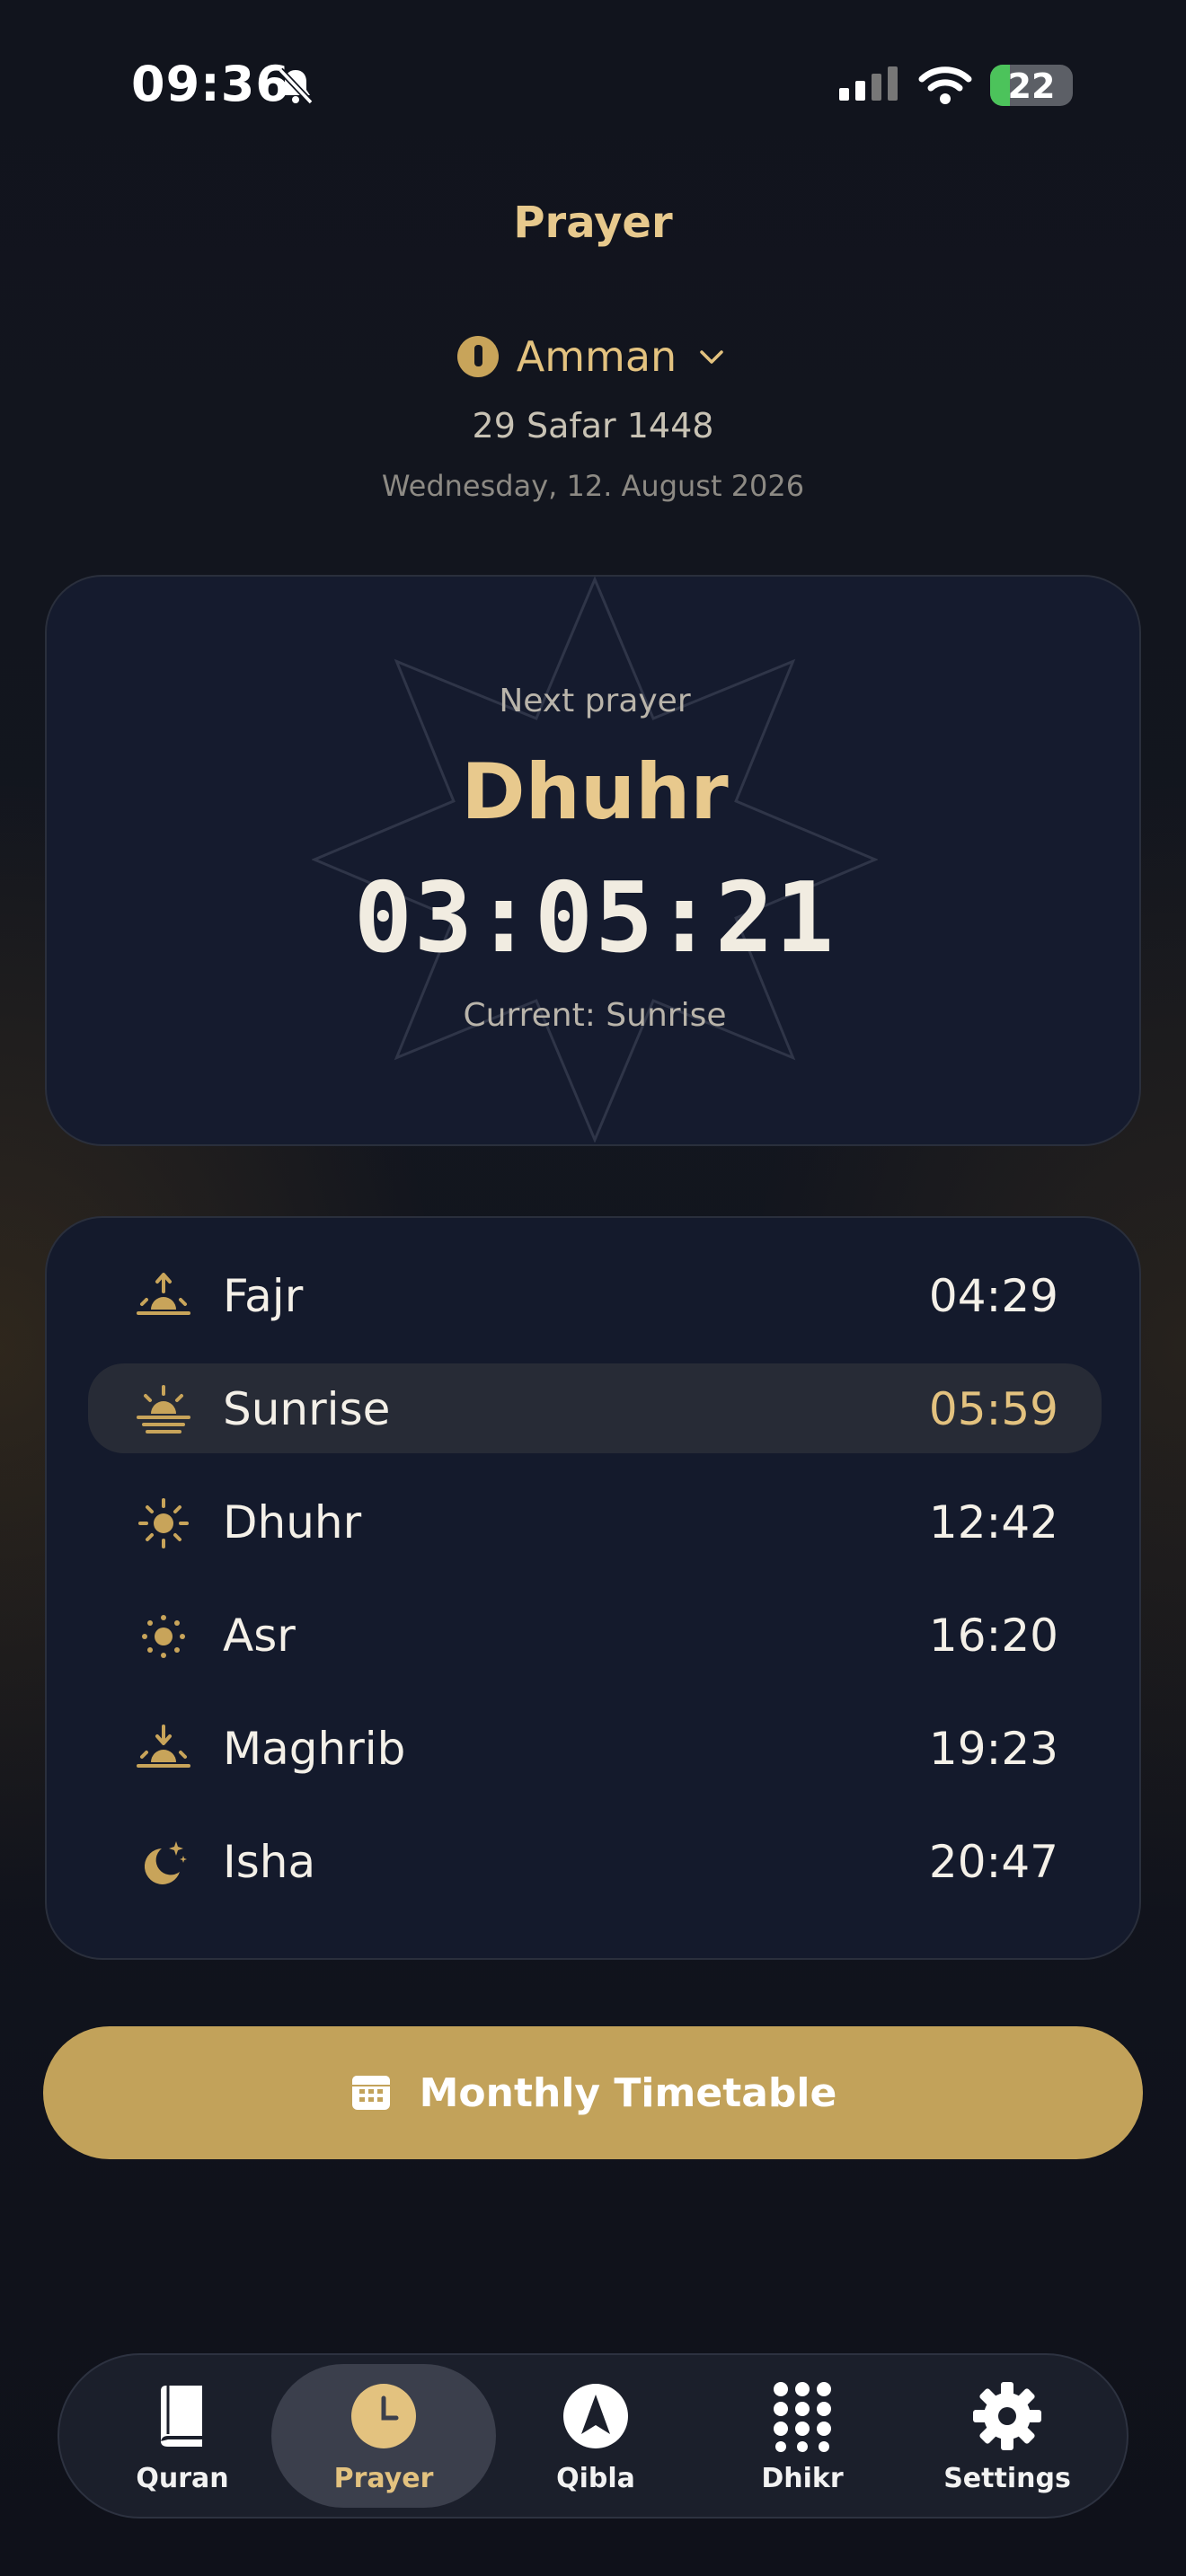 The height and width of the screenshot is (2576, 1186). I want to click on moon-stars-icon, so click(165, 1862).